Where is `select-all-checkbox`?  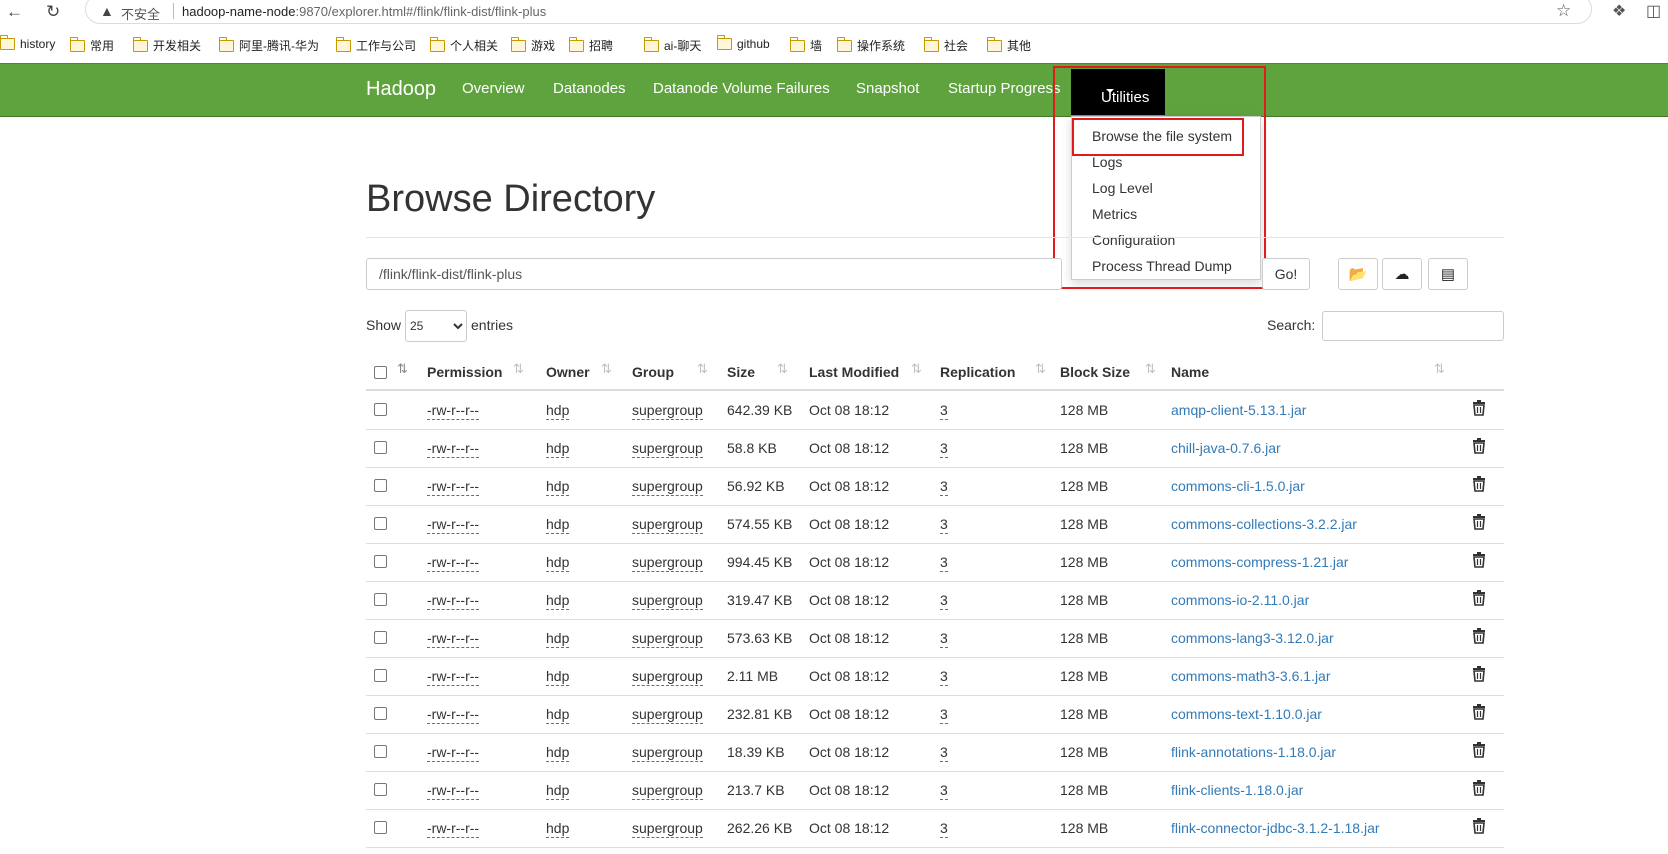
select-all-checkbox is located at coordinates (380, 372).